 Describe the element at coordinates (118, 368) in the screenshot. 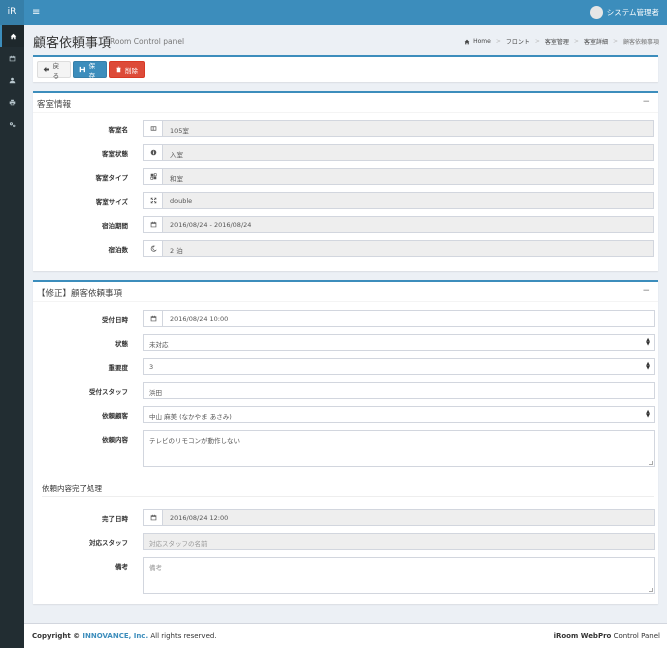

I see `priority-label: 重要度` at that location.